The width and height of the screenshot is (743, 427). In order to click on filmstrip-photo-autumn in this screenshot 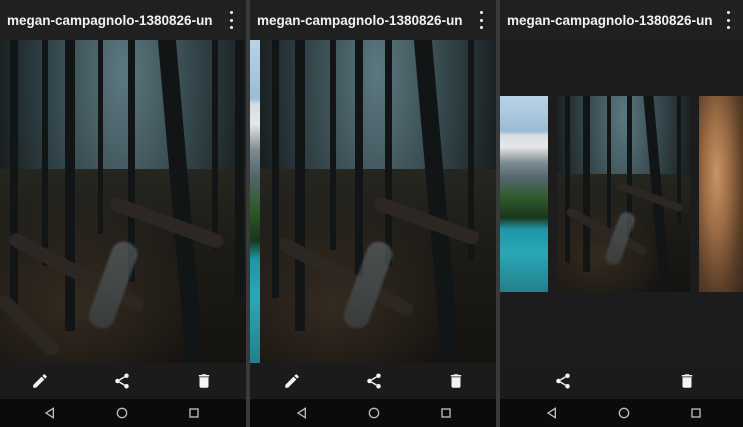, I will do `click(721, 194)`.